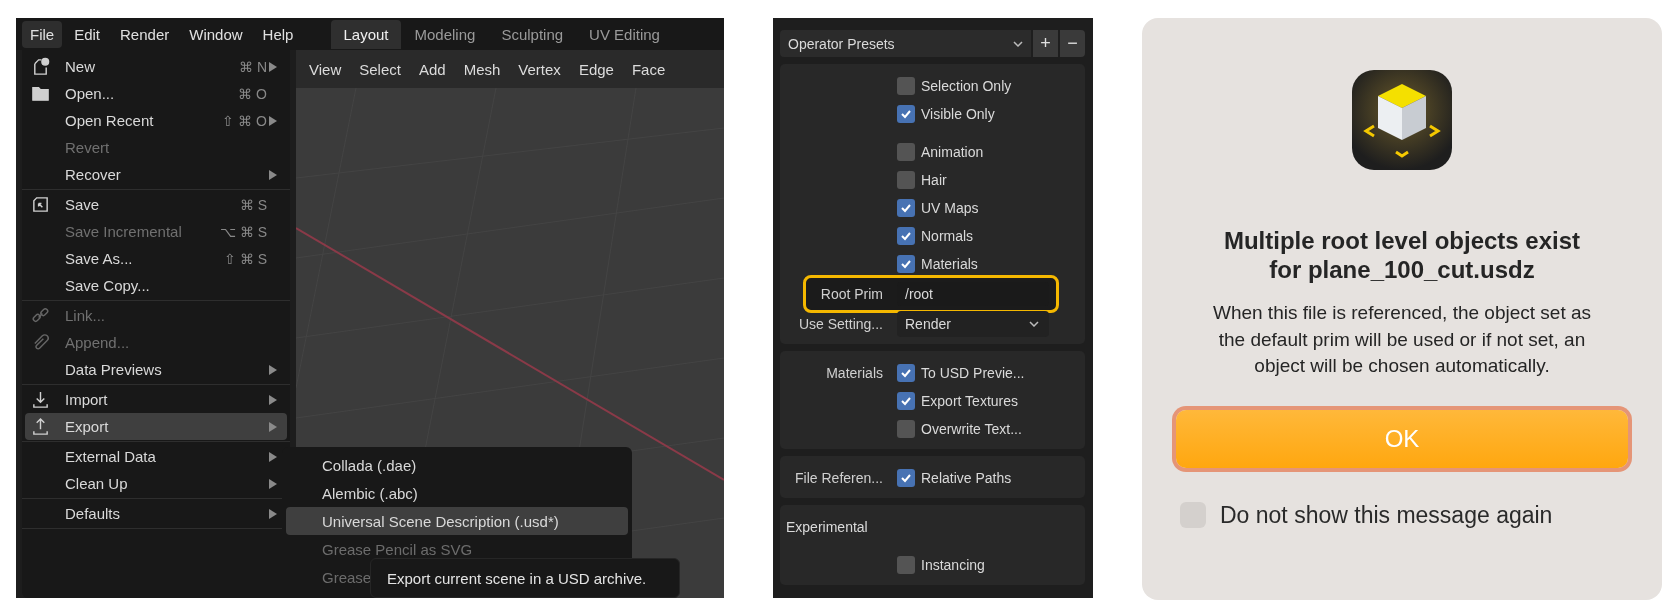  Describe the element at coordinates (525, 578) in the screenshot. I see `tooltip: Export current scene in a USD archive.` at that location.